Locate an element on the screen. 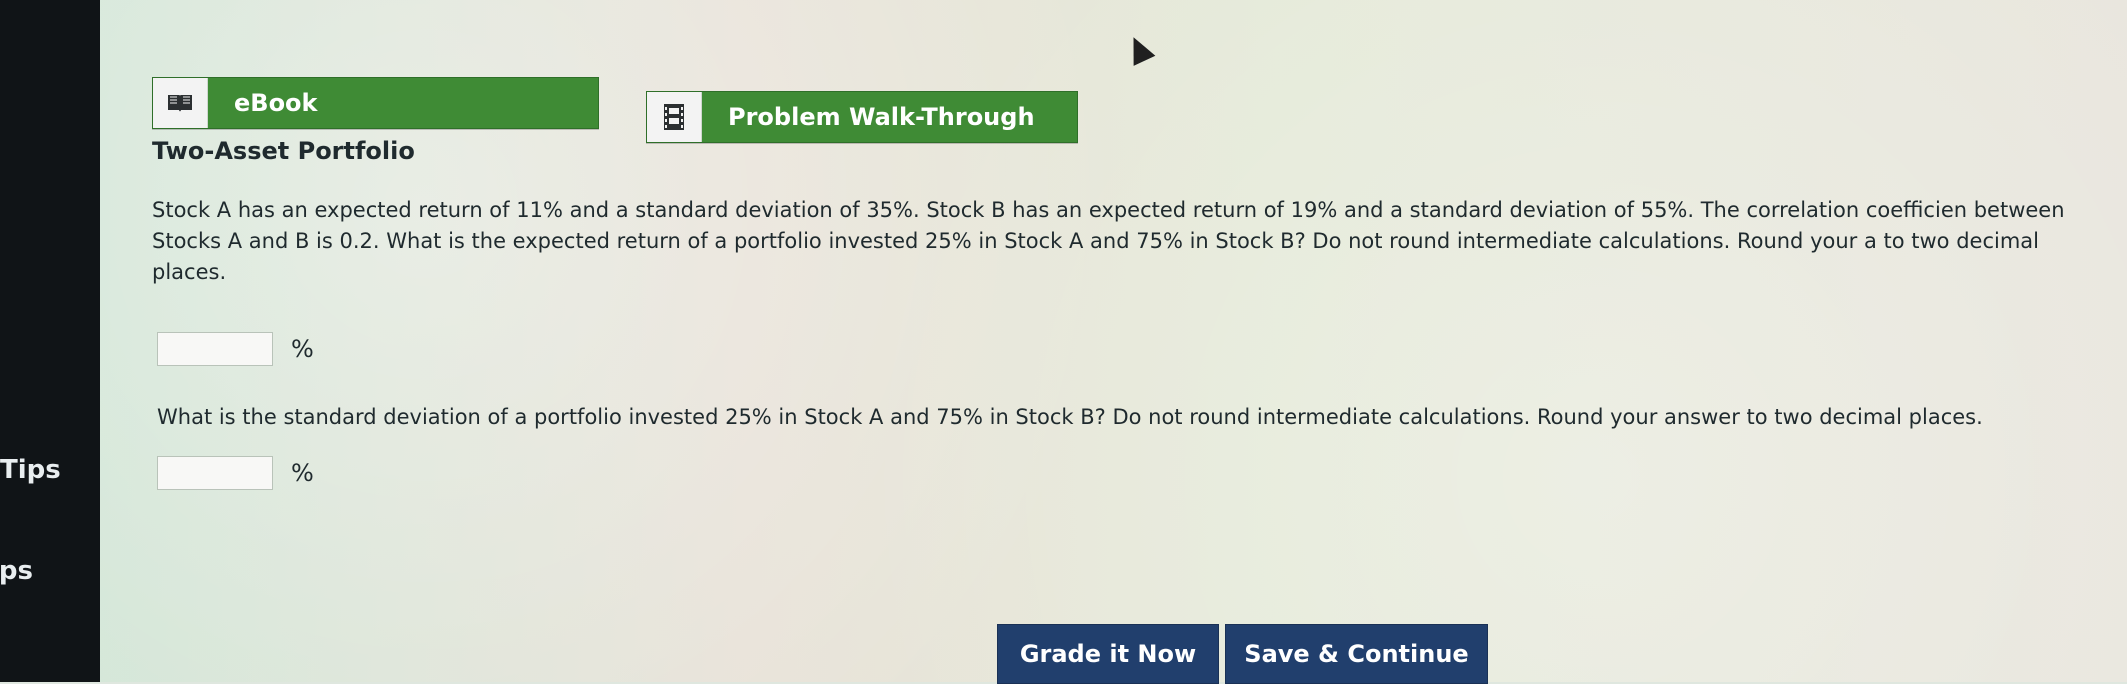 The height and width of the screenshot is (684, 2127). problem-walkthrough-label: Problem Walk-Through is located at coordinates (881, 117).